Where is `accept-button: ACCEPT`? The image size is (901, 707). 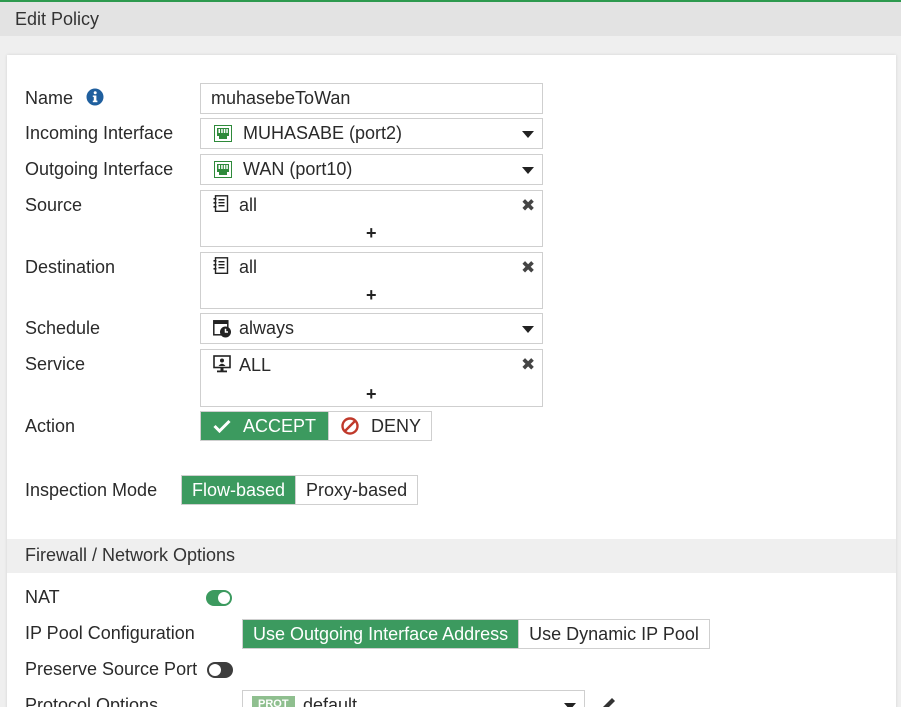
accept-button: ACCEPT is located at coordinates (265, 426).